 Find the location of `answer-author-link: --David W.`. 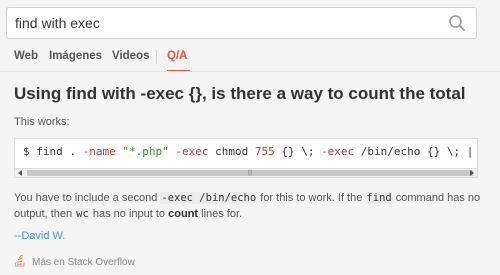

answer-author-link: --David W. is located at coordinates (39, 236).